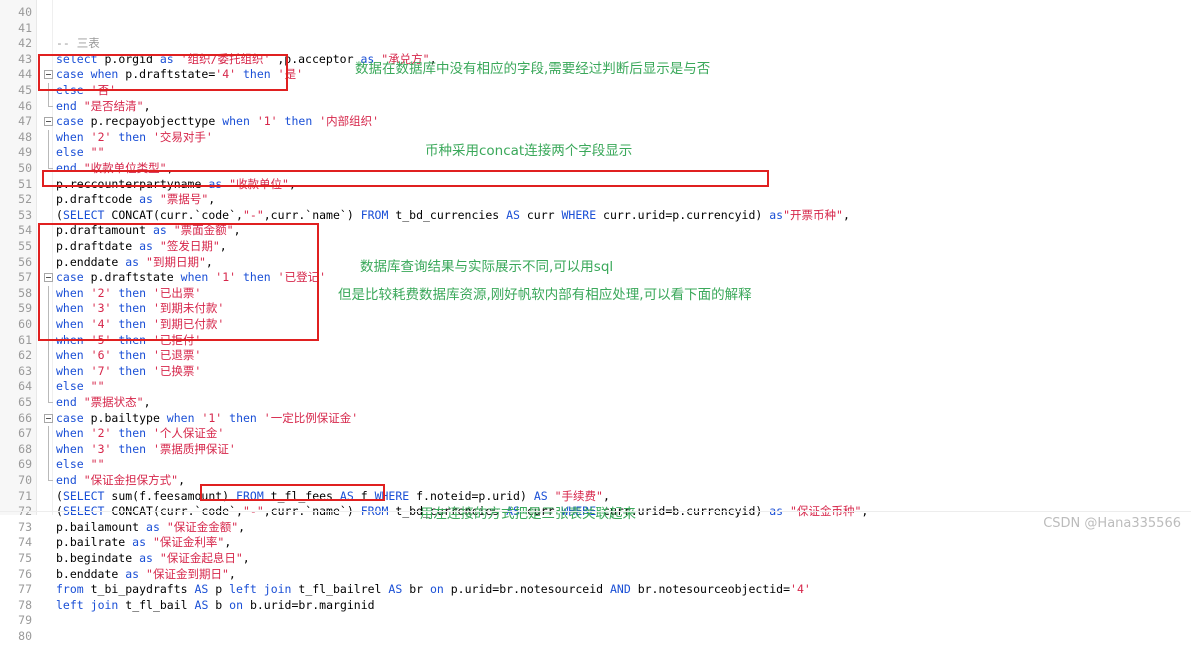 Image resolution: width=1191 pixels, height=645 pixels. What do you see at coordinates (595, 559) in the screenshot?
I see `code-line: 75 b.begindate as "保证金起息日",` at bounding box center [595, 559].